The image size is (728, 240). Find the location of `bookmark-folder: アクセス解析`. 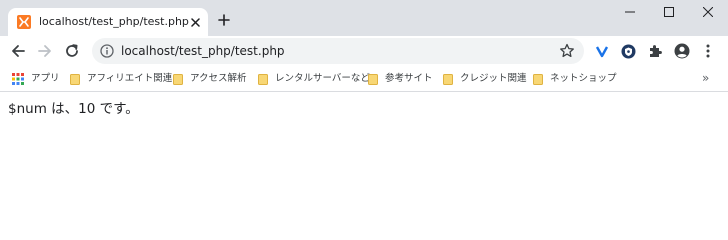

bookmark-folder: アクセス解析 is located at coordinates (210, 79).